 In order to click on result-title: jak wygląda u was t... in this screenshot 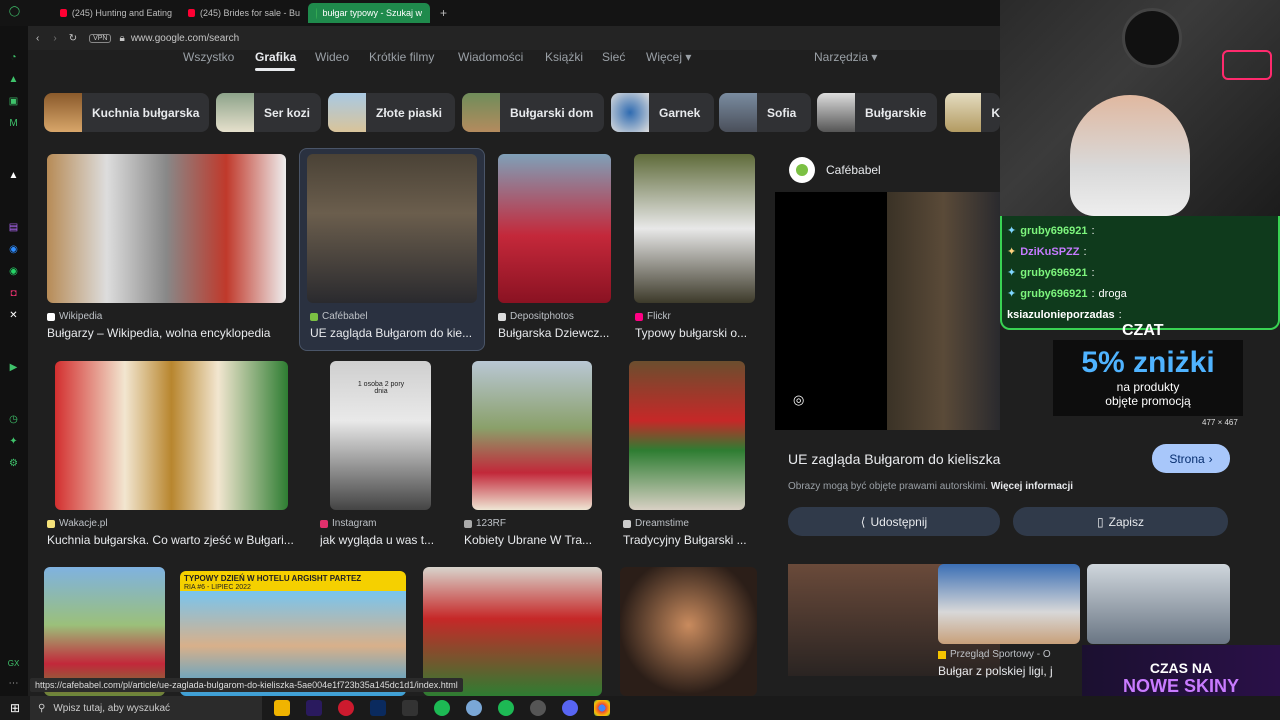, I will do `click(381, 540)`.